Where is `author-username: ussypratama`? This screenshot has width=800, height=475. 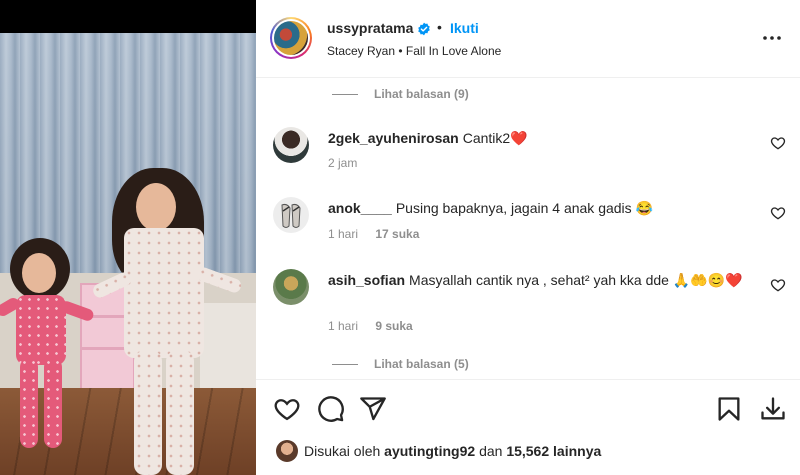 author-username: ussypratama is located at coordinates (370, 28).